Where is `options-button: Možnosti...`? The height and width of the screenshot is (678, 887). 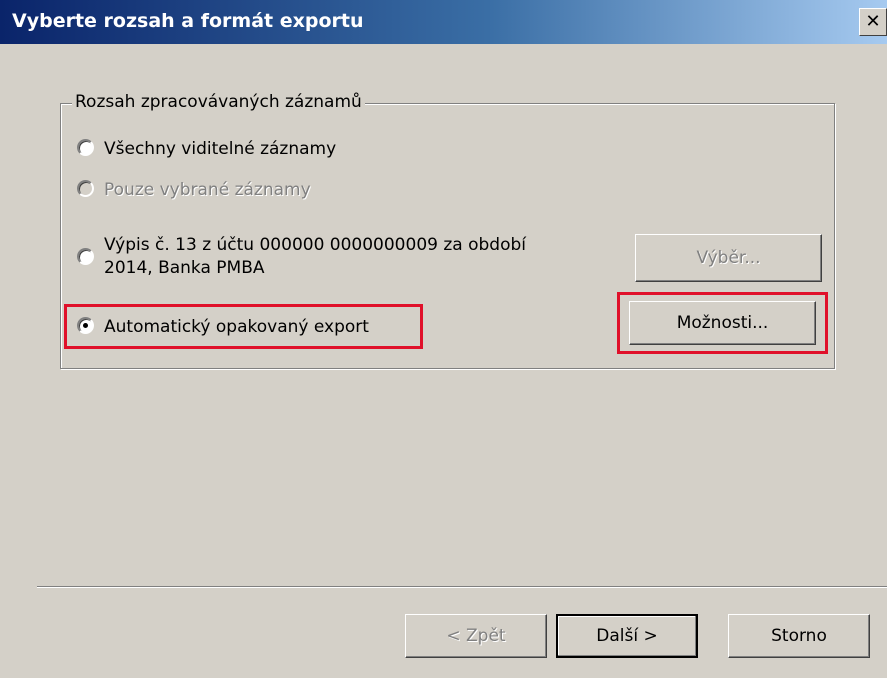 options-button: Možnosti... is located at coordinates (722, 323).